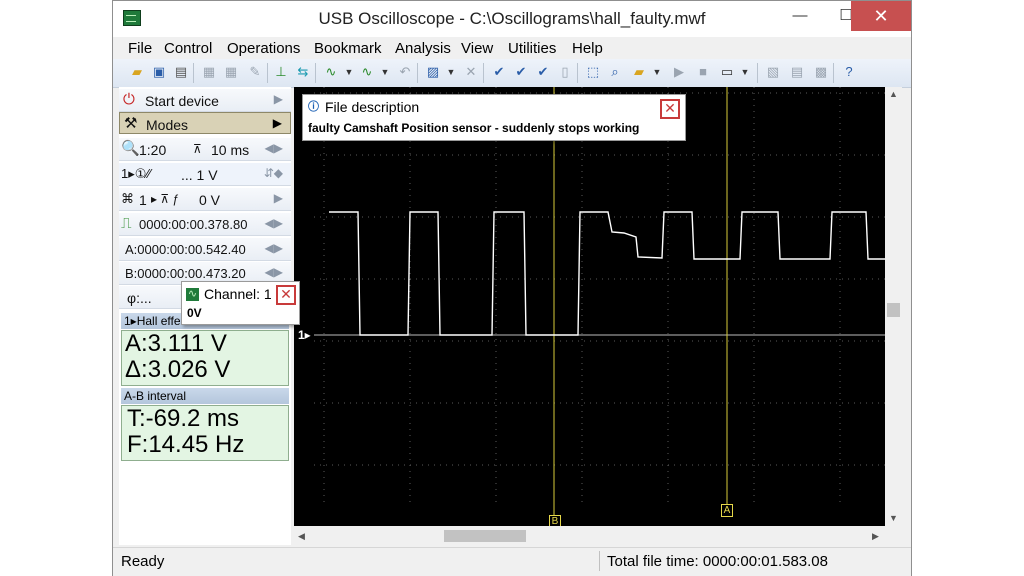  I want to click on scroll-left-icon: ◀, so click(301, 536).